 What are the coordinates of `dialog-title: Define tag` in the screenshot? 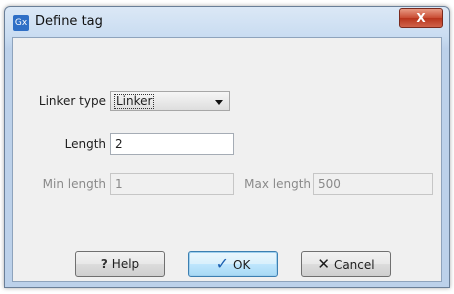 It's located at (69, 21).